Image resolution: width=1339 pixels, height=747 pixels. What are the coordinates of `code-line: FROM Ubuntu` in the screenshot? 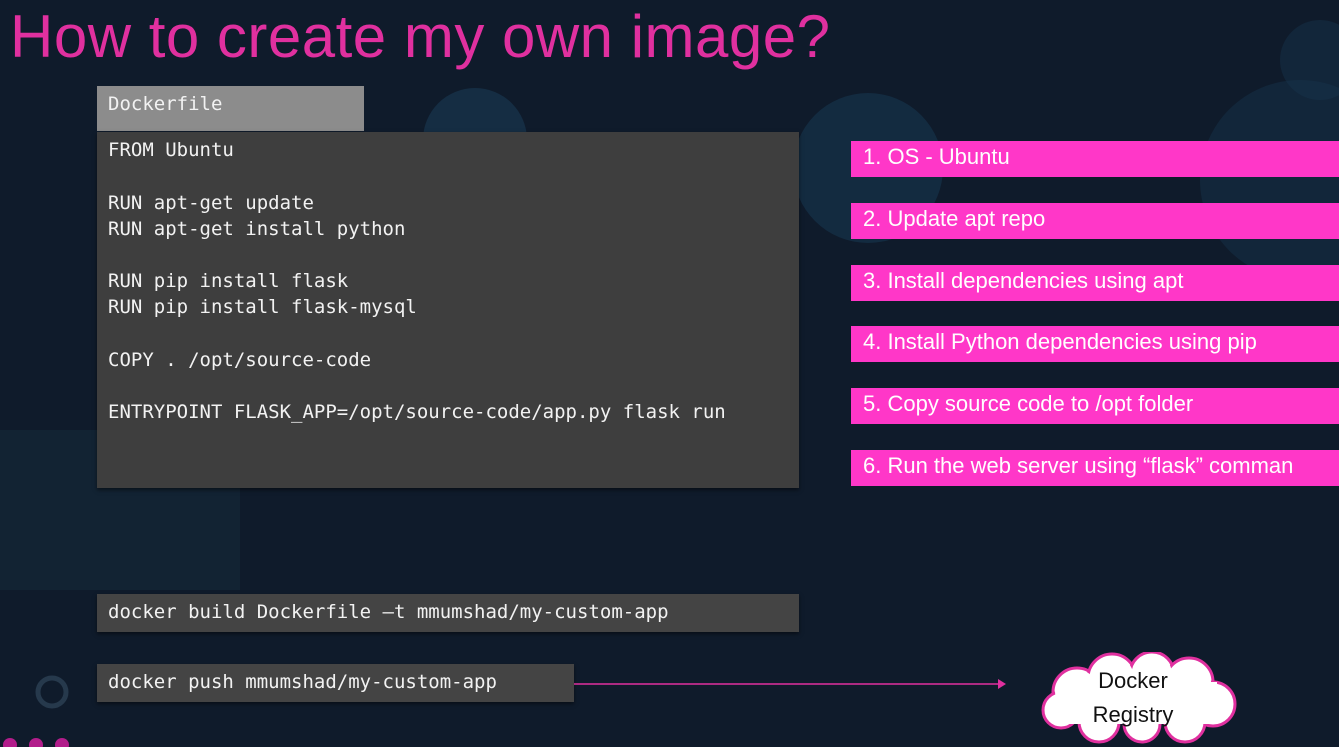 It's located at (171, 150).